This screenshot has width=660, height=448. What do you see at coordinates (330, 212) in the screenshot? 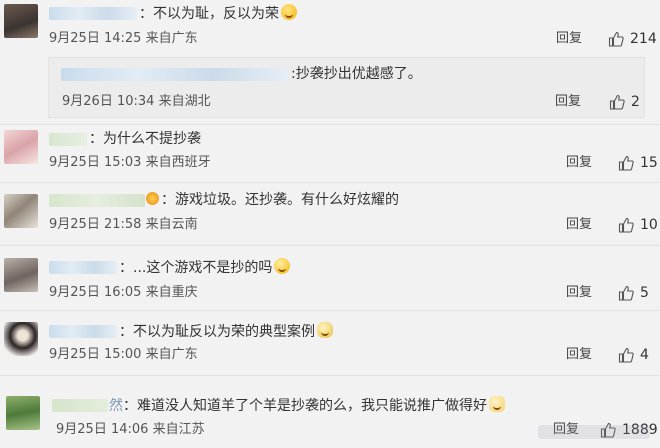
I see `comment-item: ：游戏垃圾。还抄袭。有什么好炫耀的 9月25日 21:58 来自云南 回复 10` at bounding box center [330, 212].